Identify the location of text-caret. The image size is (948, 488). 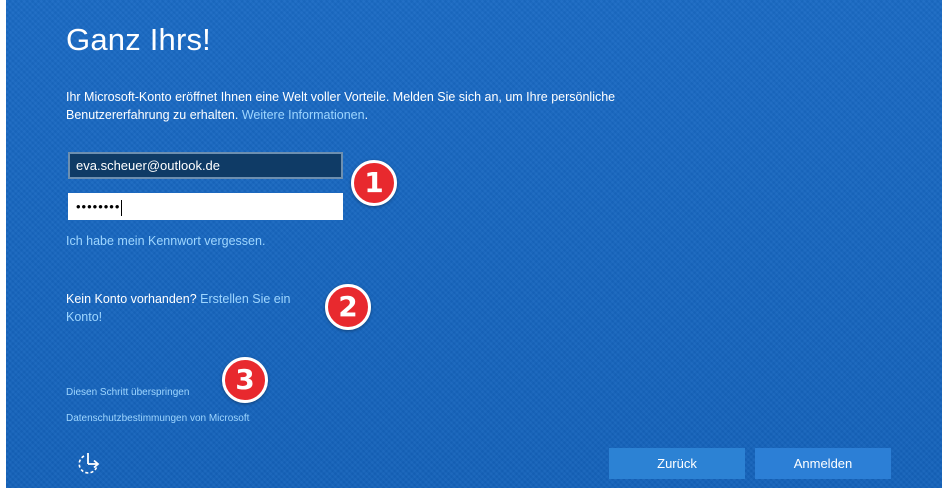
(122, 207).